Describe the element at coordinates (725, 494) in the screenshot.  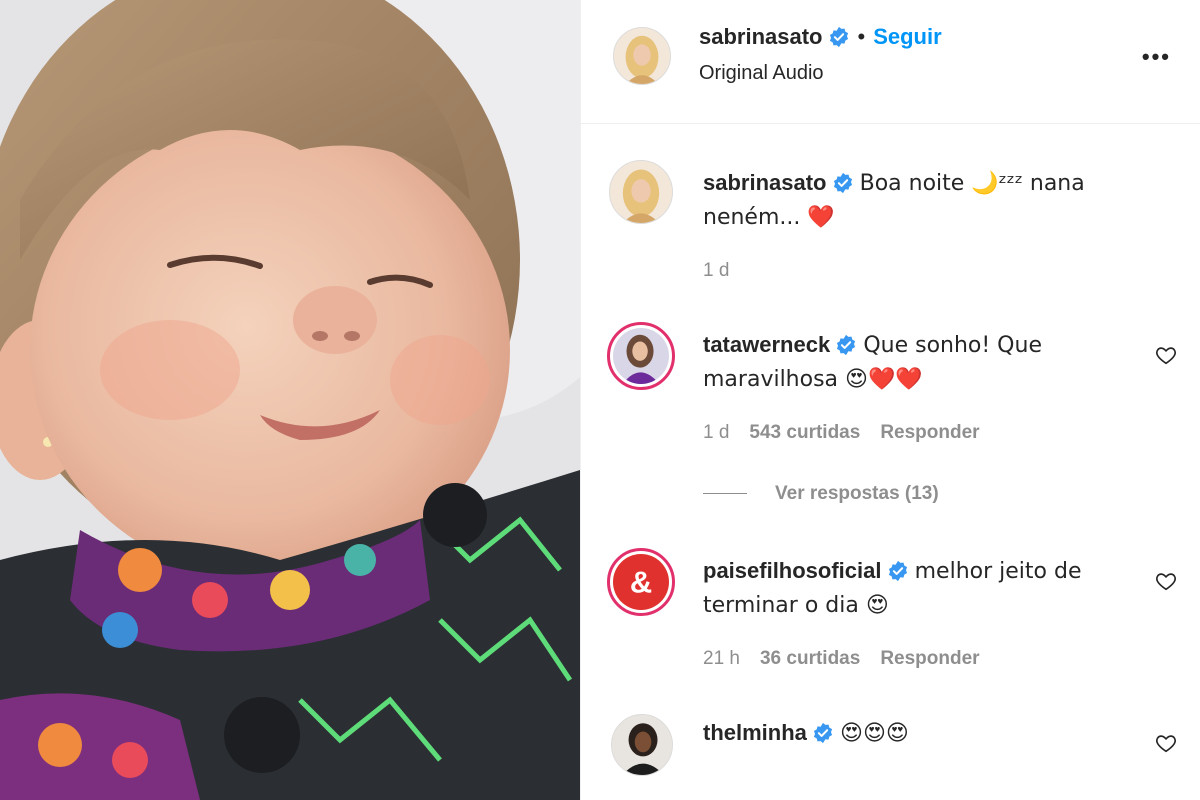
I see `replies-divider` at that location.